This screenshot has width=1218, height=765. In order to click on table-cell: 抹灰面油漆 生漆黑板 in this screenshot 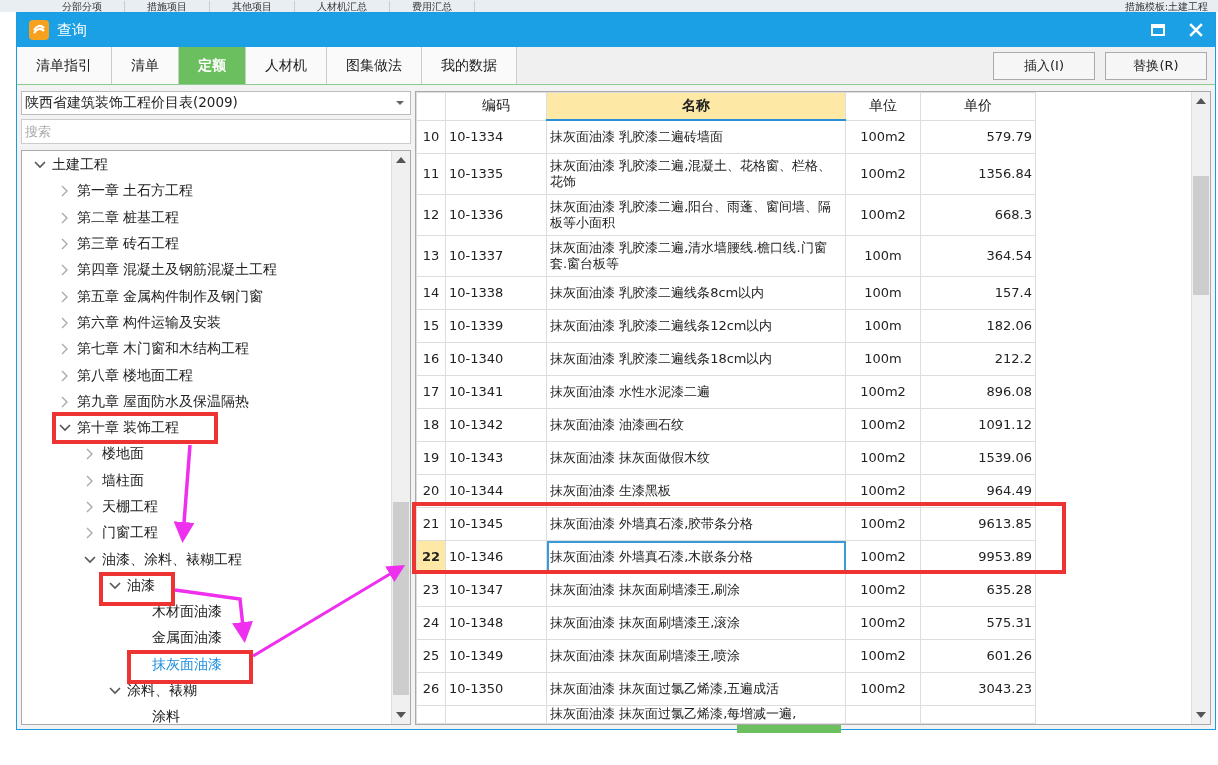, I will do `click(696, 491)`.